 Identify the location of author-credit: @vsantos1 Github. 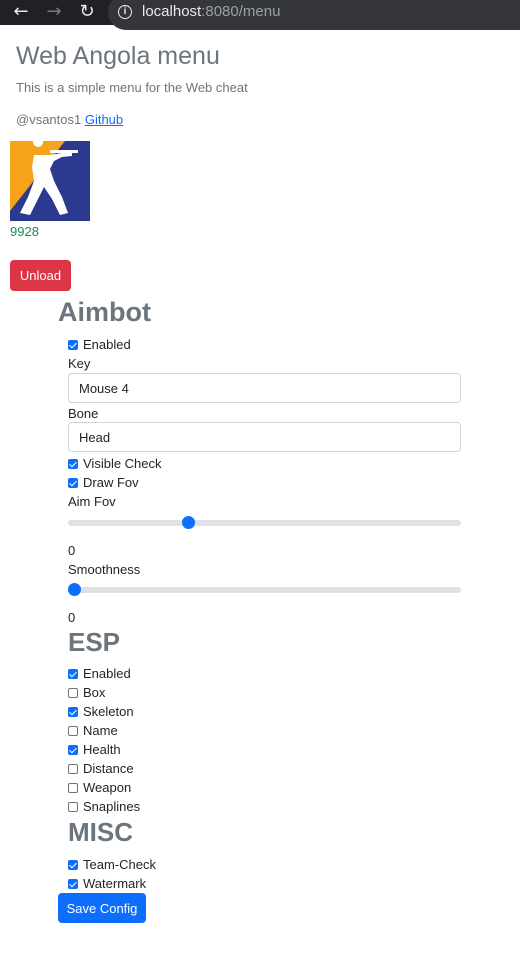
(69, 119).